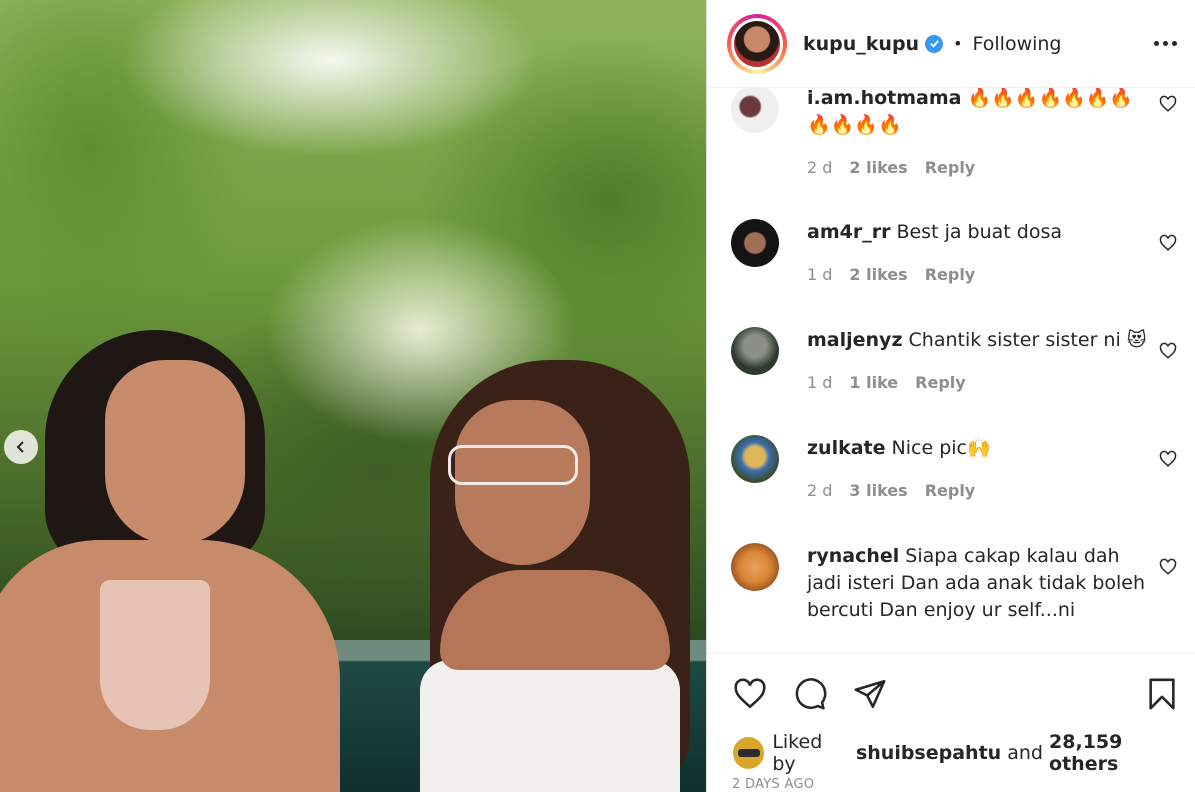 This screenshot has width=1195, height=792. What do you see at coordinates (846, 448) in the screenshot?
I see `comment-username: zulkate` at bounding box center [846, 448].